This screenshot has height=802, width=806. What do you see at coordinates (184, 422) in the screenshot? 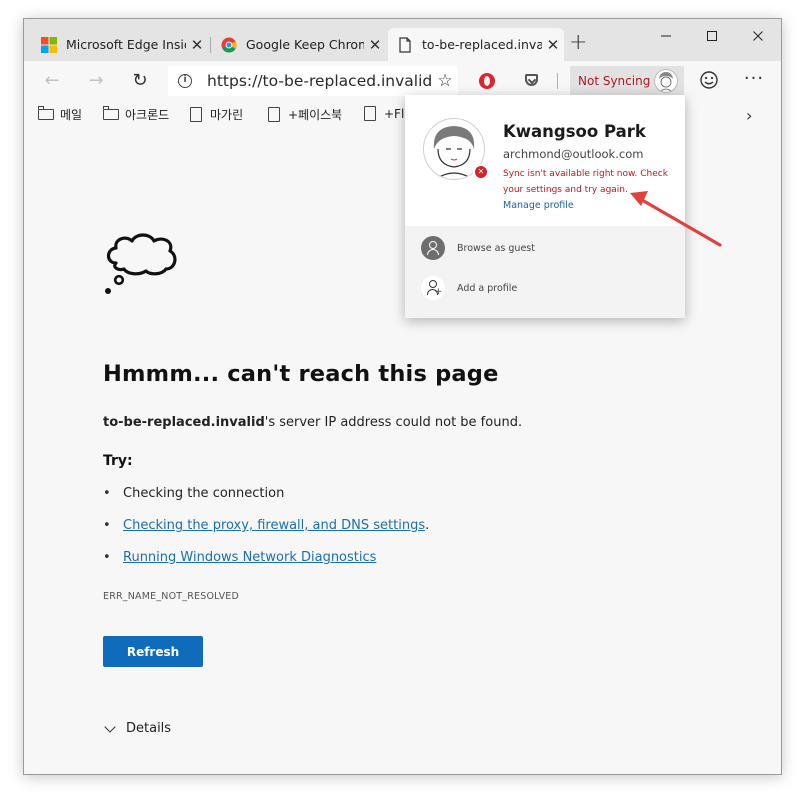
I see `error-host: to-be-replaced.invalid` at bounding box center [184, 422].